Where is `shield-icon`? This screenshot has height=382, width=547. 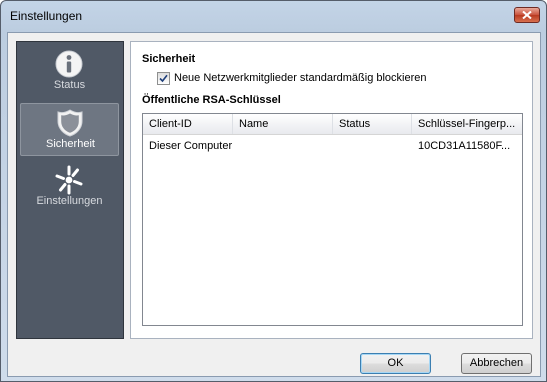
shield-icon is located at coordinates (70, 123).